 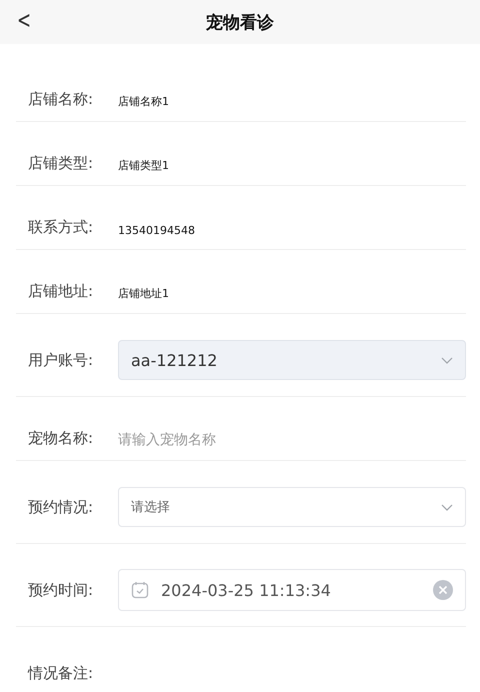 I want to click on back-button: <, so click(x=24, y=20).